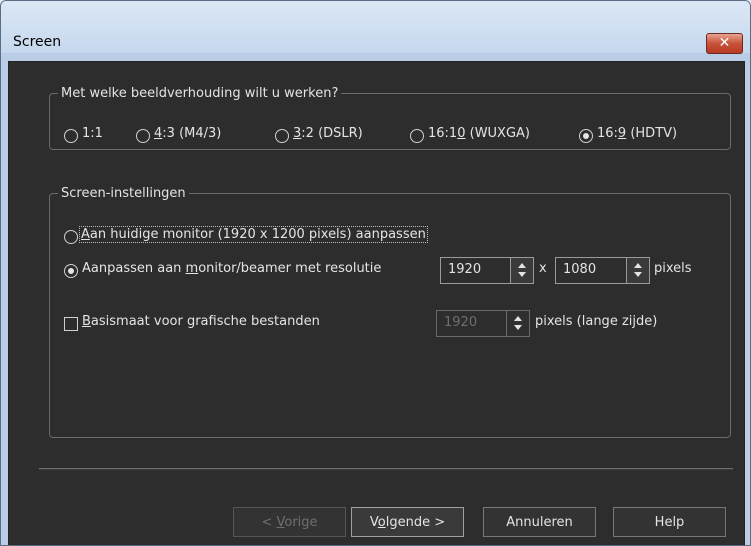  I want to click on aspect-option-label: 16:10 (WUXGA), so click(479, 133).